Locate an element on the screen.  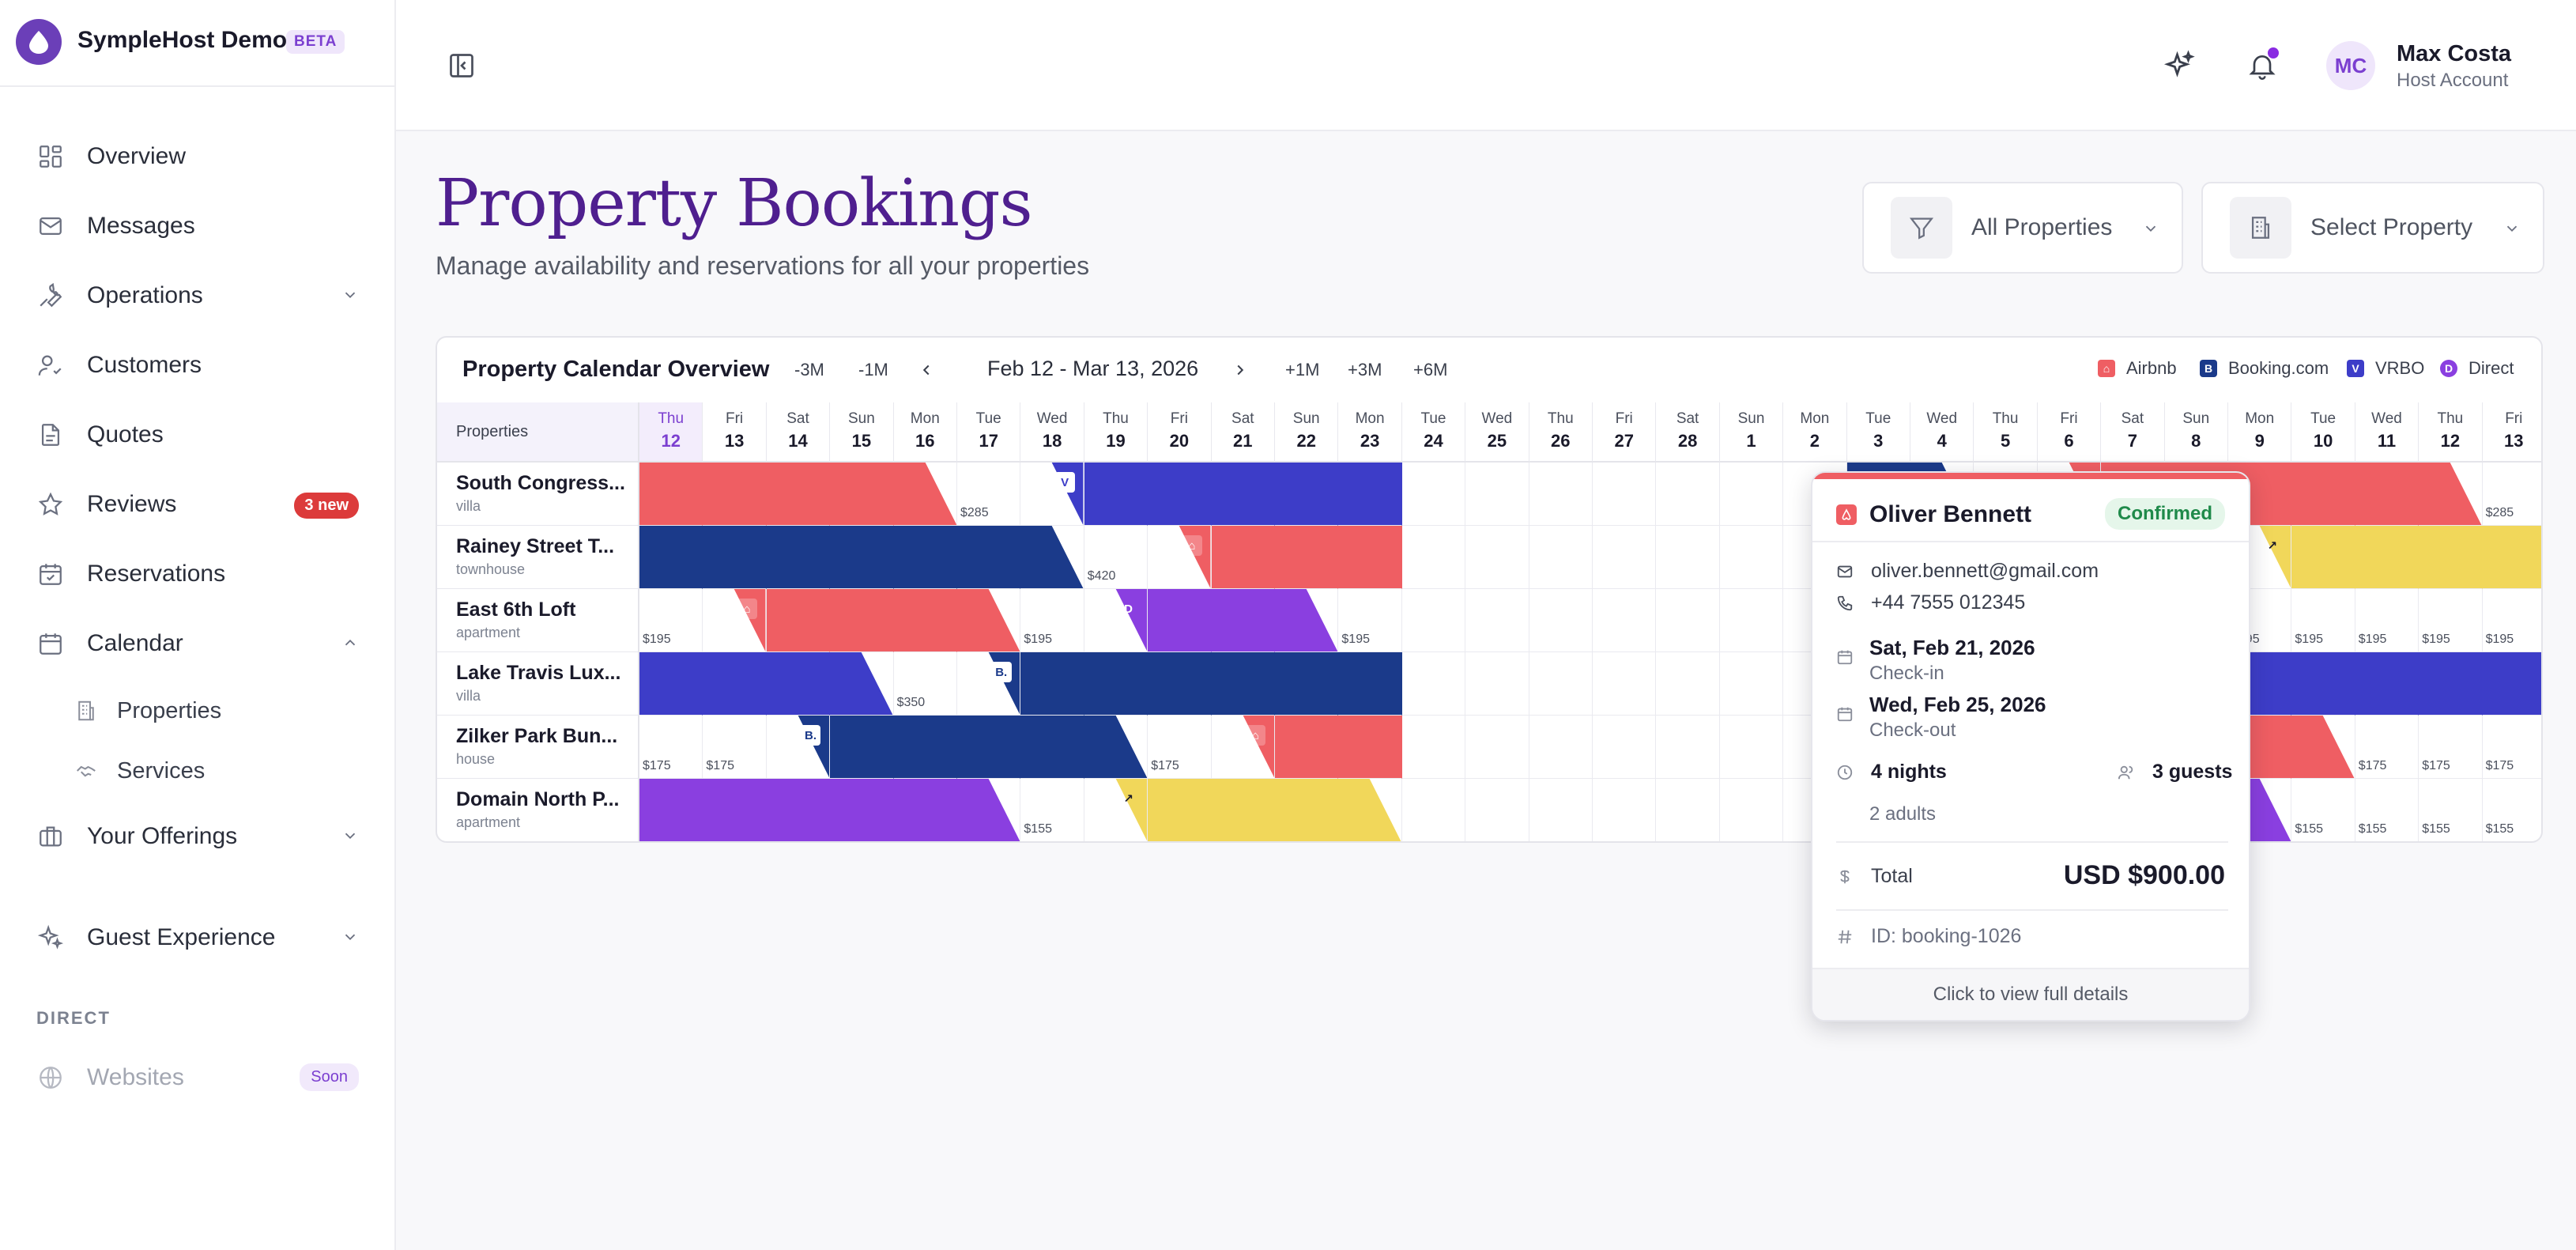
property-row-label: East 6th Loft apartment is located at coordinates (538, 620).